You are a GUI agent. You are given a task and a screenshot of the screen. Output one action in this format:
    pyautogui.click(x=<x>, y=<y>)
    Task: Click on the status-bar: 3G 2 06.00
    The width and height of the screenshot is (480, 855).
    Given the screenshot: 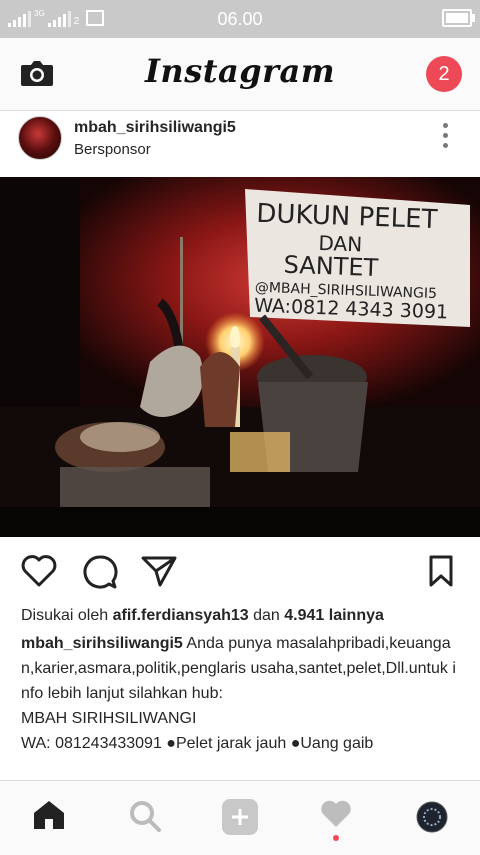 What is the action you would take?
    pyautogui.click(x=240, y=19)
    